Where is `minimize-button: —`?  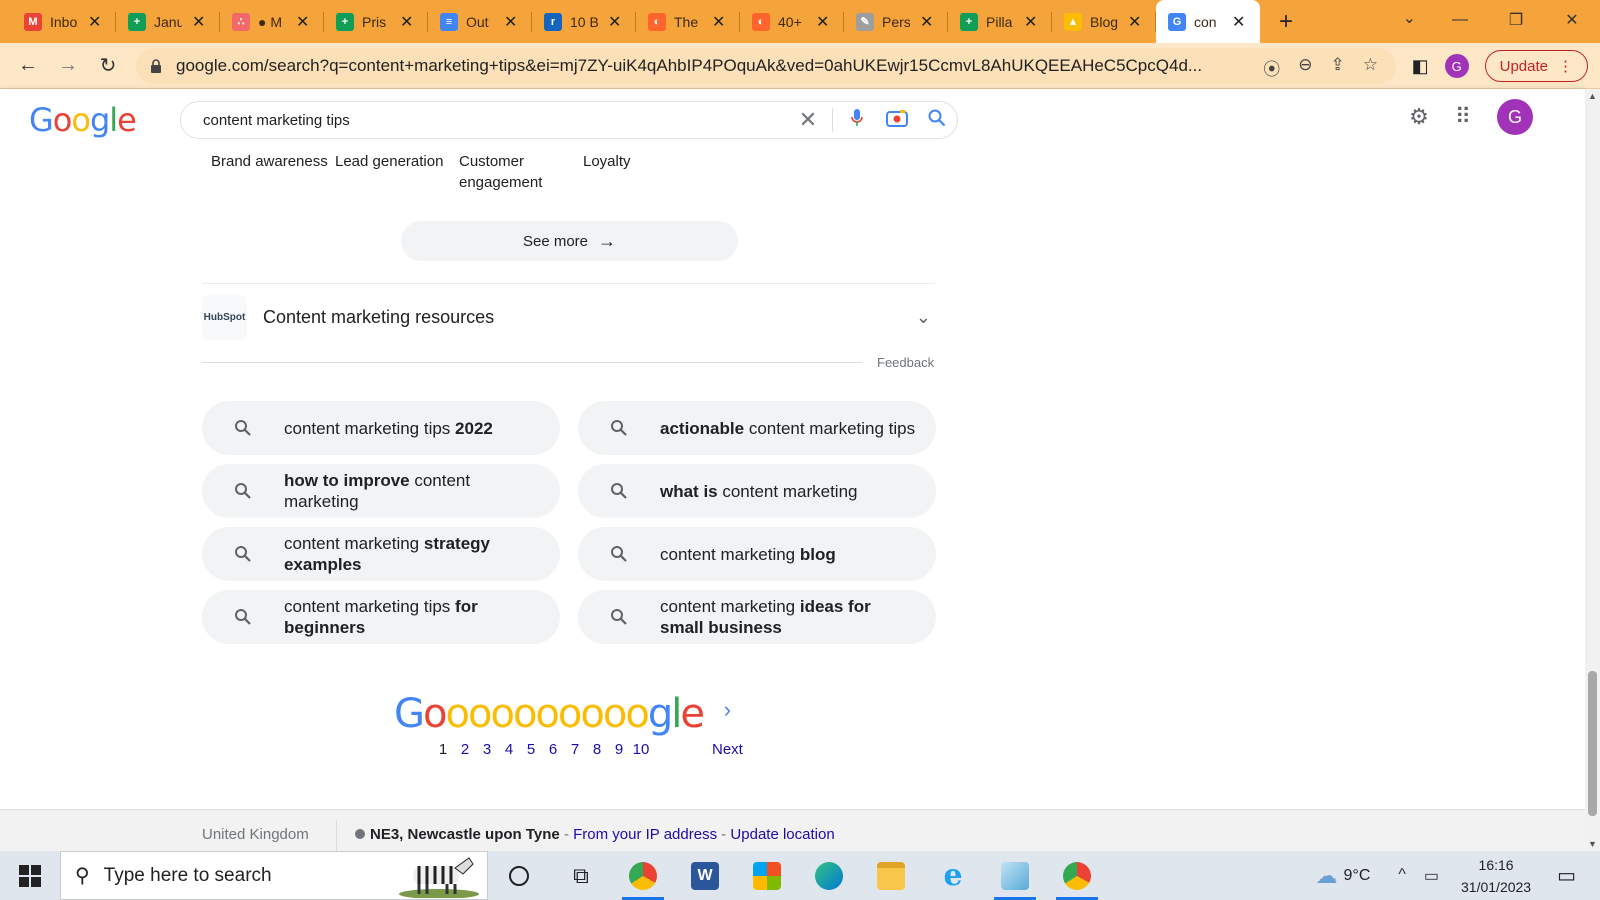
minimize-button: — is located at coordinates (1460, 20).